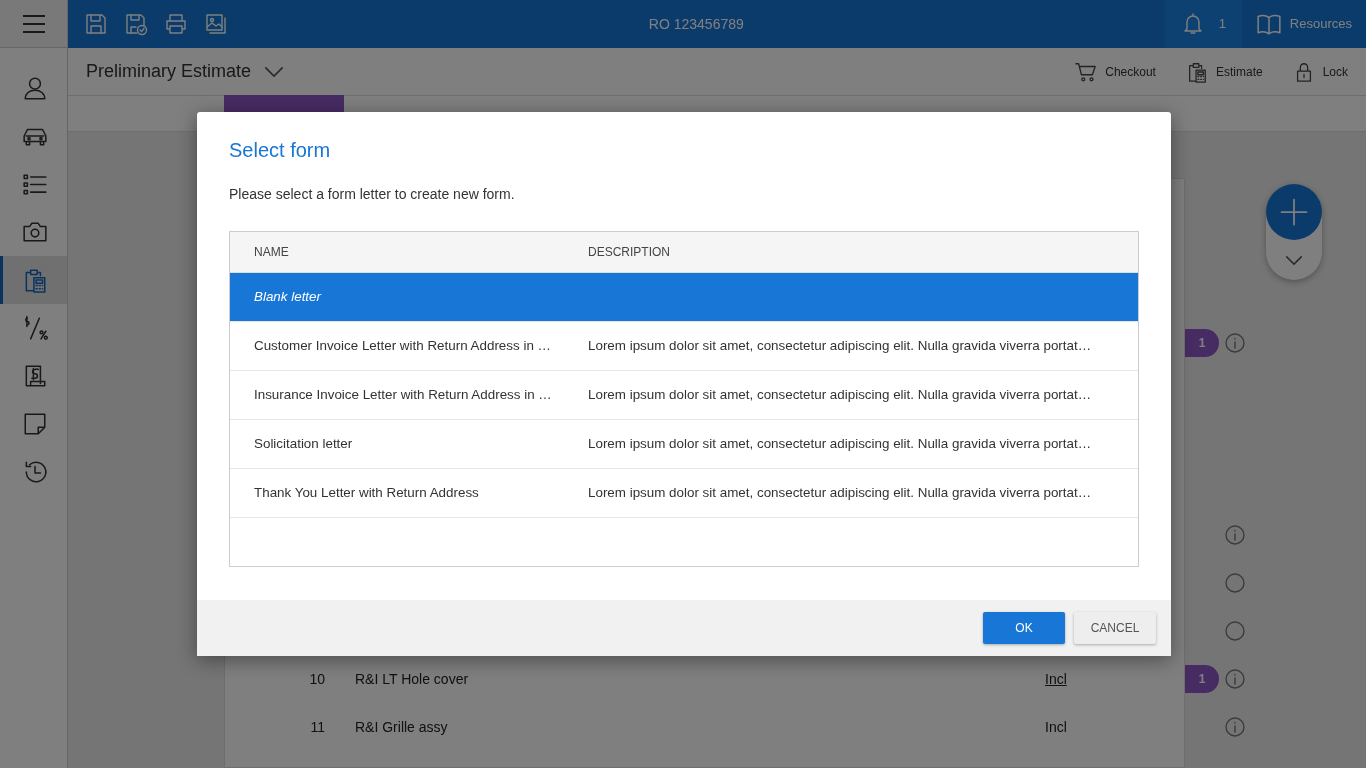  What do you see at coordinates (1024, 628) in the screenshot?
I see `ok-button: OK` at bounding box center [1024, 628].